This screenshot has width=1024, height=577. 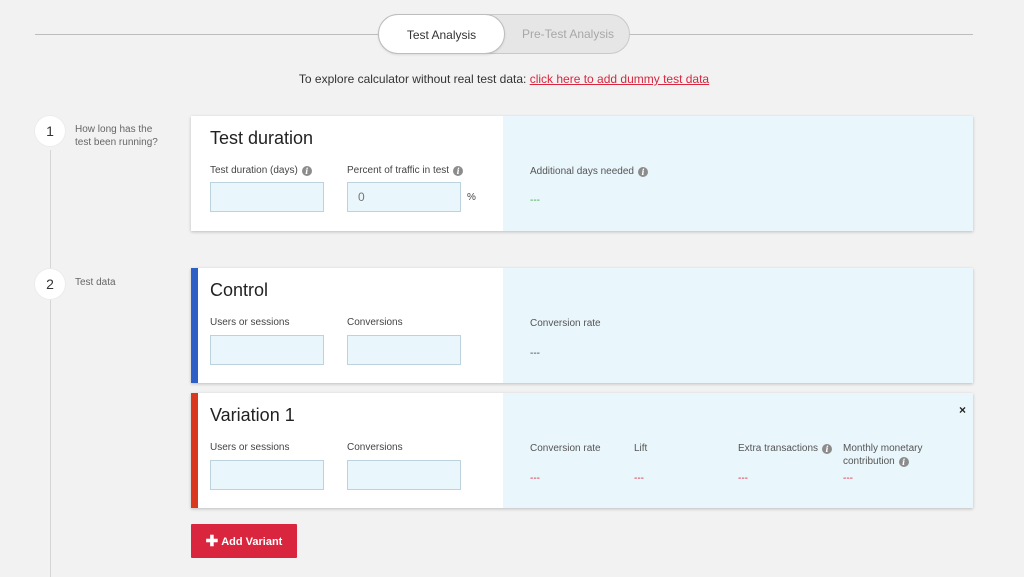 I want to click on variation-users-input, so click(x=267, y=475).